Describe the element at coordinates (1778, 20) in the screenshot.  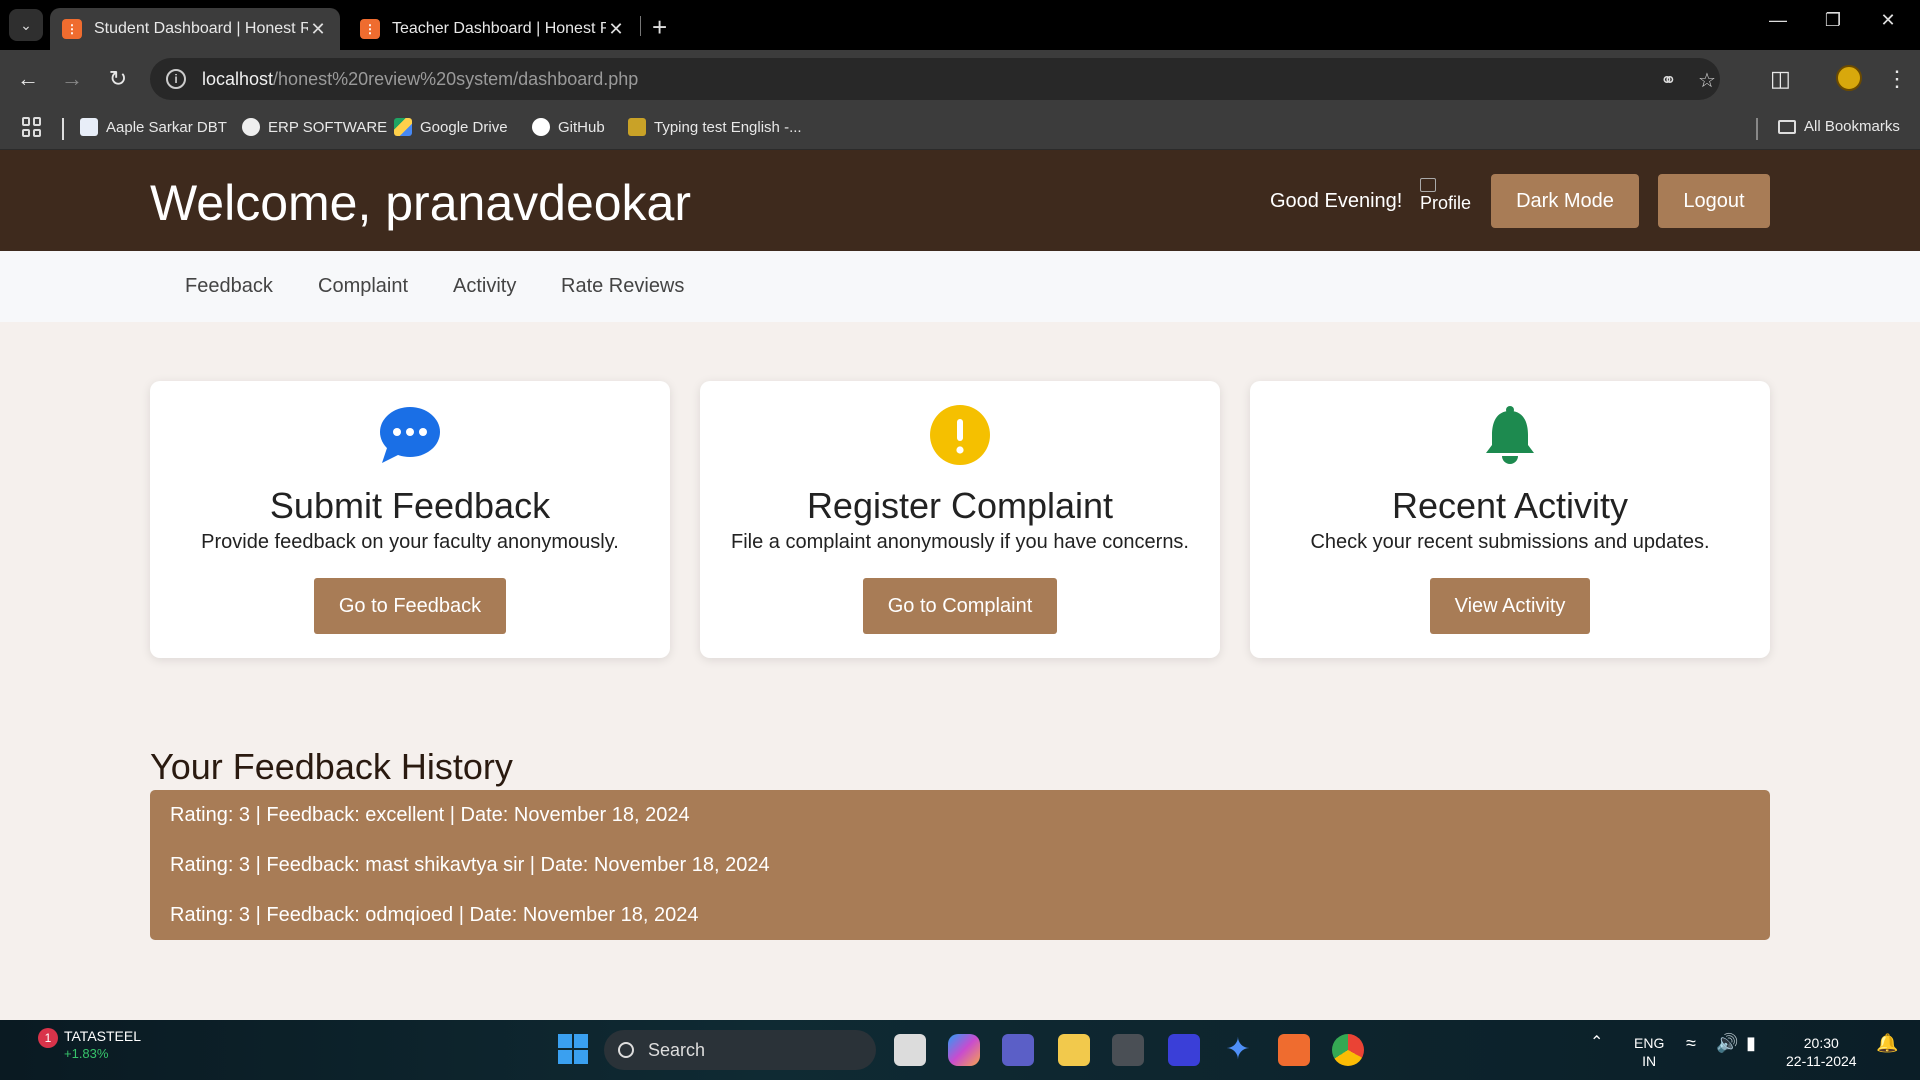
I see `minimize-icon: —` at that location.